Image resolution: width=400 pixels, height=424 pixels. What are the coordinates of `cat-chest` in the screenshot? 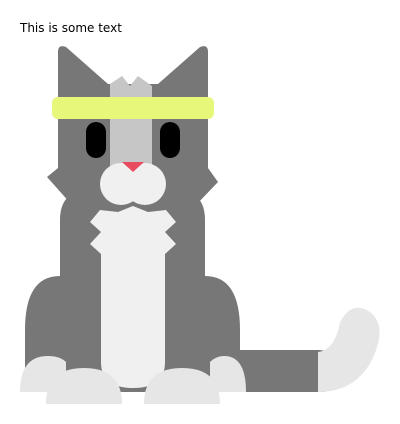 It's located at (133, 297).